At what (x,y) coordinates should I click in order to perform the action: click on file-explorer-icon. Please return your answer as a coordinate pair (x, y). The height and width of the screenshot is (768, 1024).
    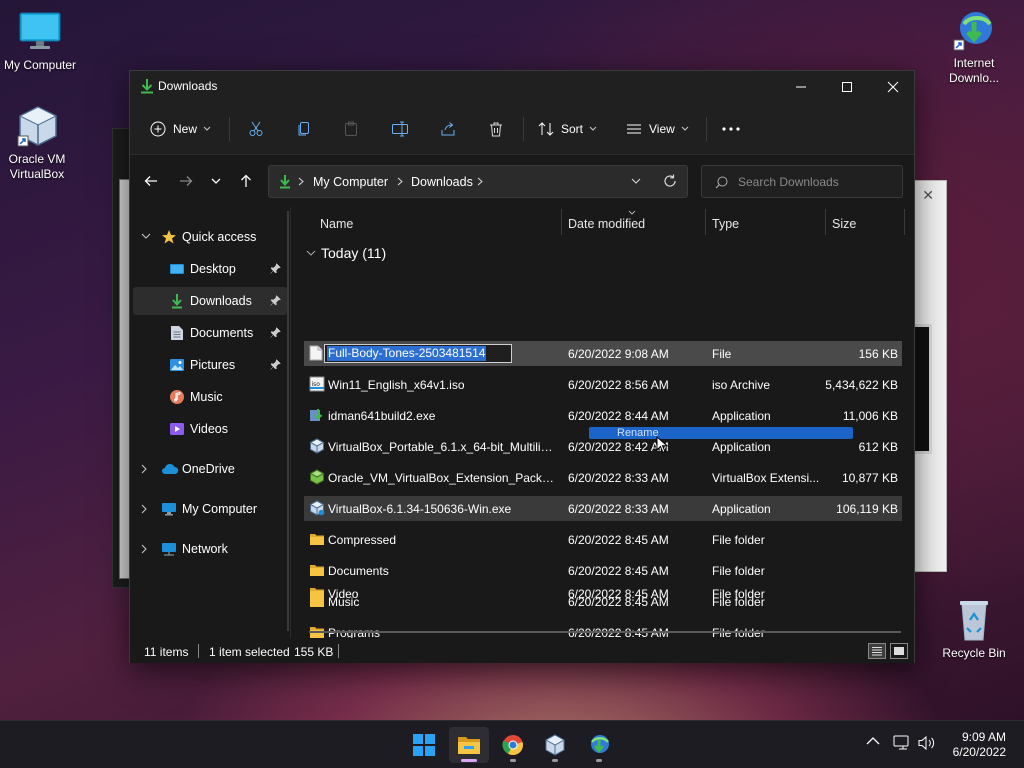
    Looking at the image, I should click on (469, 745).